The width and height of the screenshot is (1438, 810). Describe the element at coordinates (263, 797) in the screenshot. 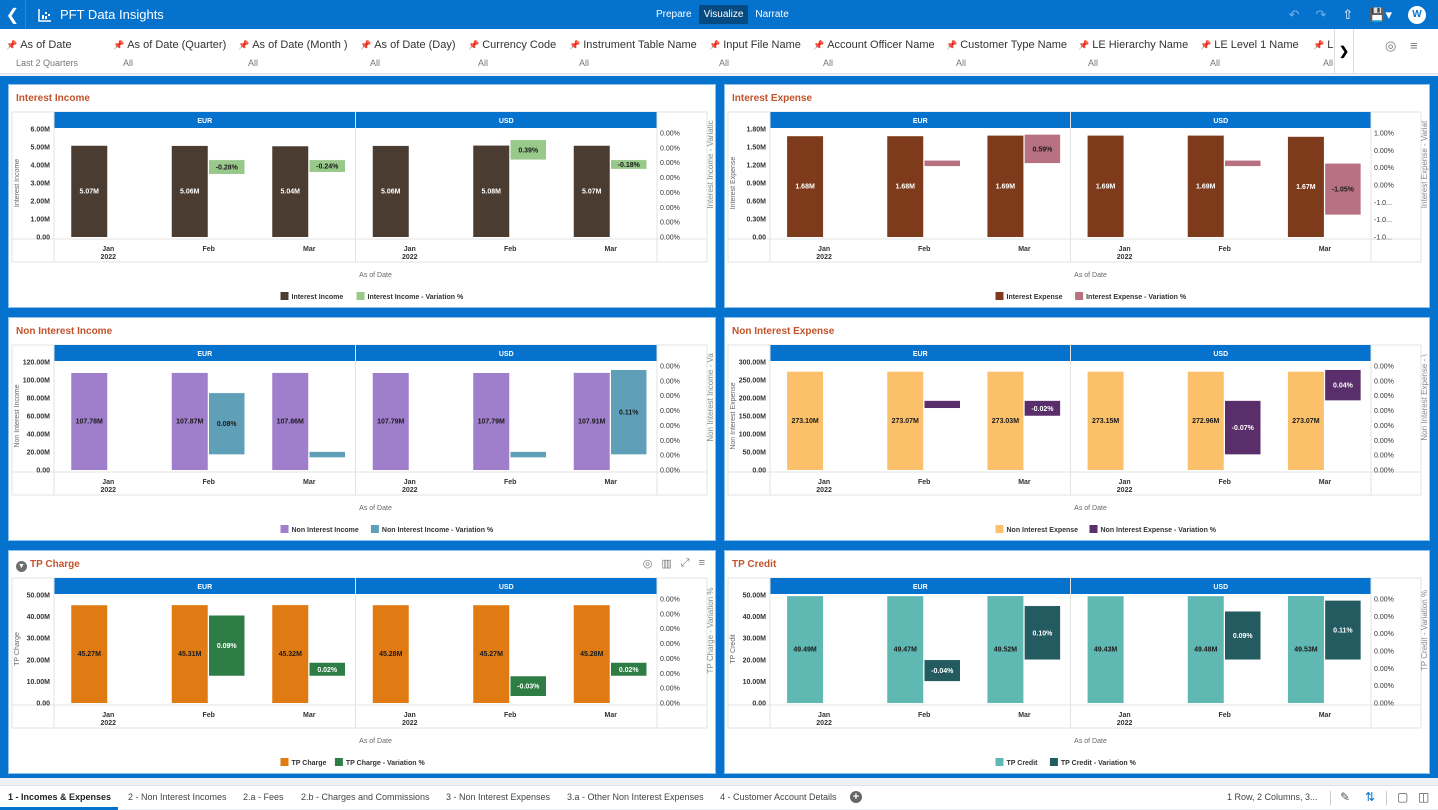

I see `canvas-tab: 2.a - Fees` at that location.